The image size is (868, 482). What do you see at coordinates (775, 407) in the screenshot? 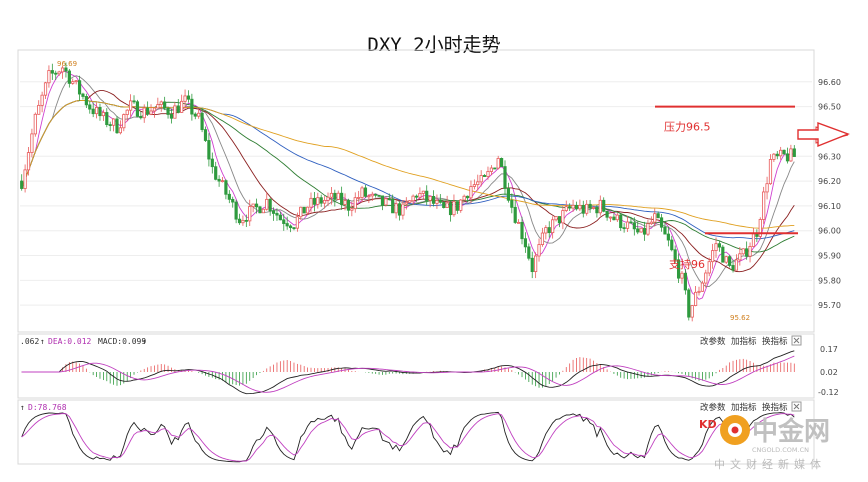
I see `kdj-switch-indicator-button: 换指标` at bounding box center [775, 407].